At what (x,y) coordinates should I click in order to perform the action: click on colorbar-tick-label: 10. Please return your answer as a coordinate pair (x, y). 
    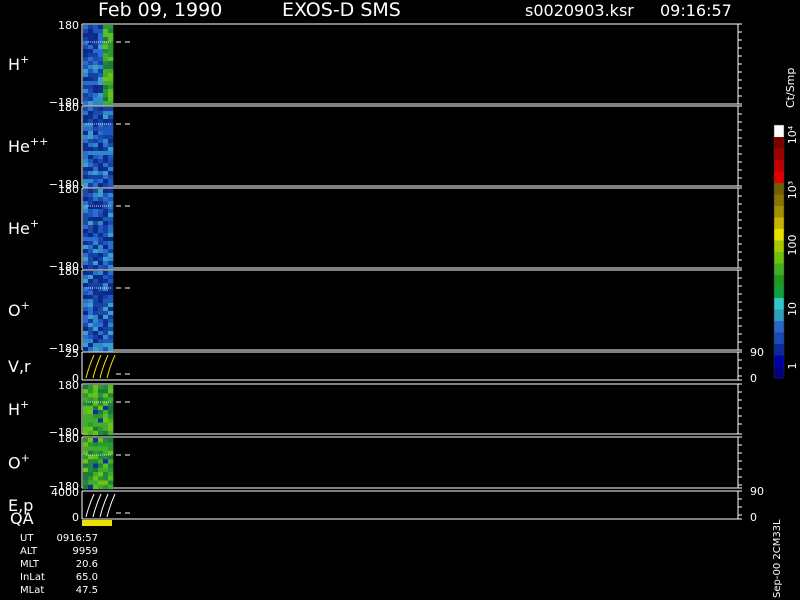
    Looking at the image, I should click on (792, 309).